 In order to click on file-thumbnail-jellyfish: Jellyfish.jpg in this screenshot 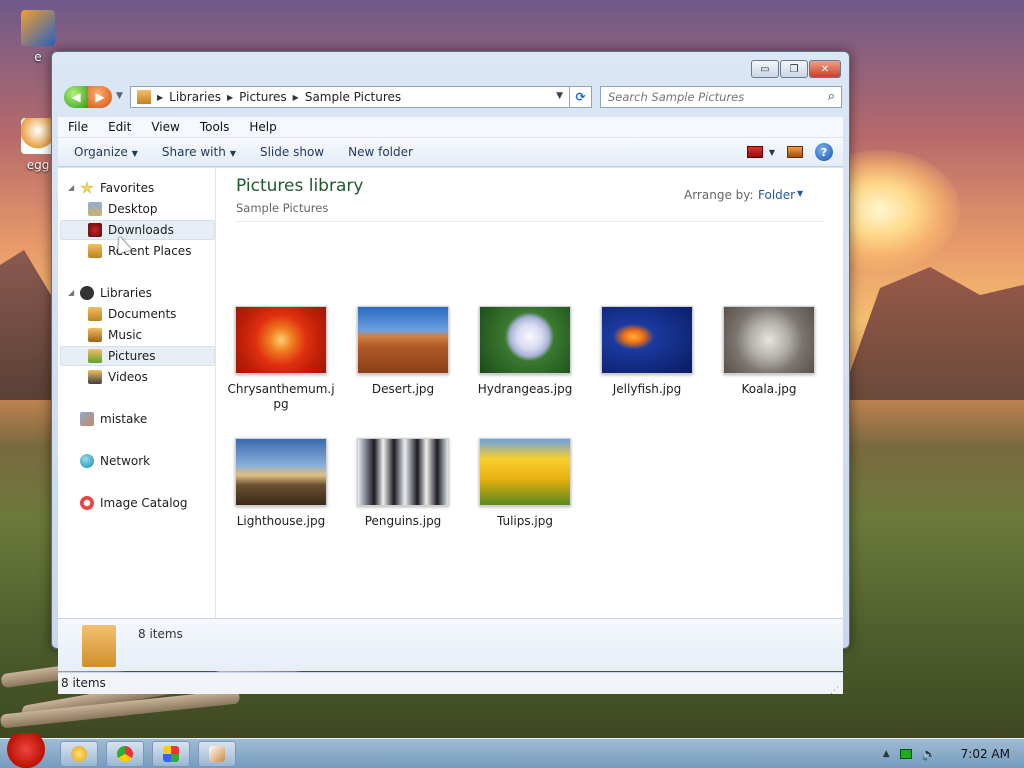, I will do `click(647, 351)`.